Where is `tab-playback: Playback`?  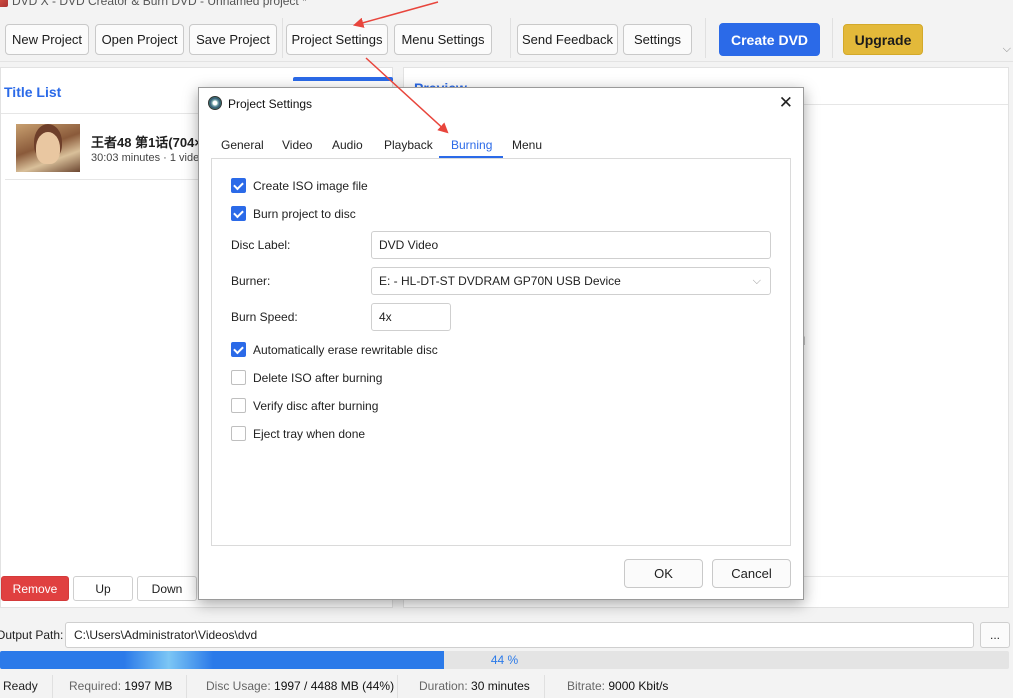 tab-playback: Playback is located at coordinates (408, 145).